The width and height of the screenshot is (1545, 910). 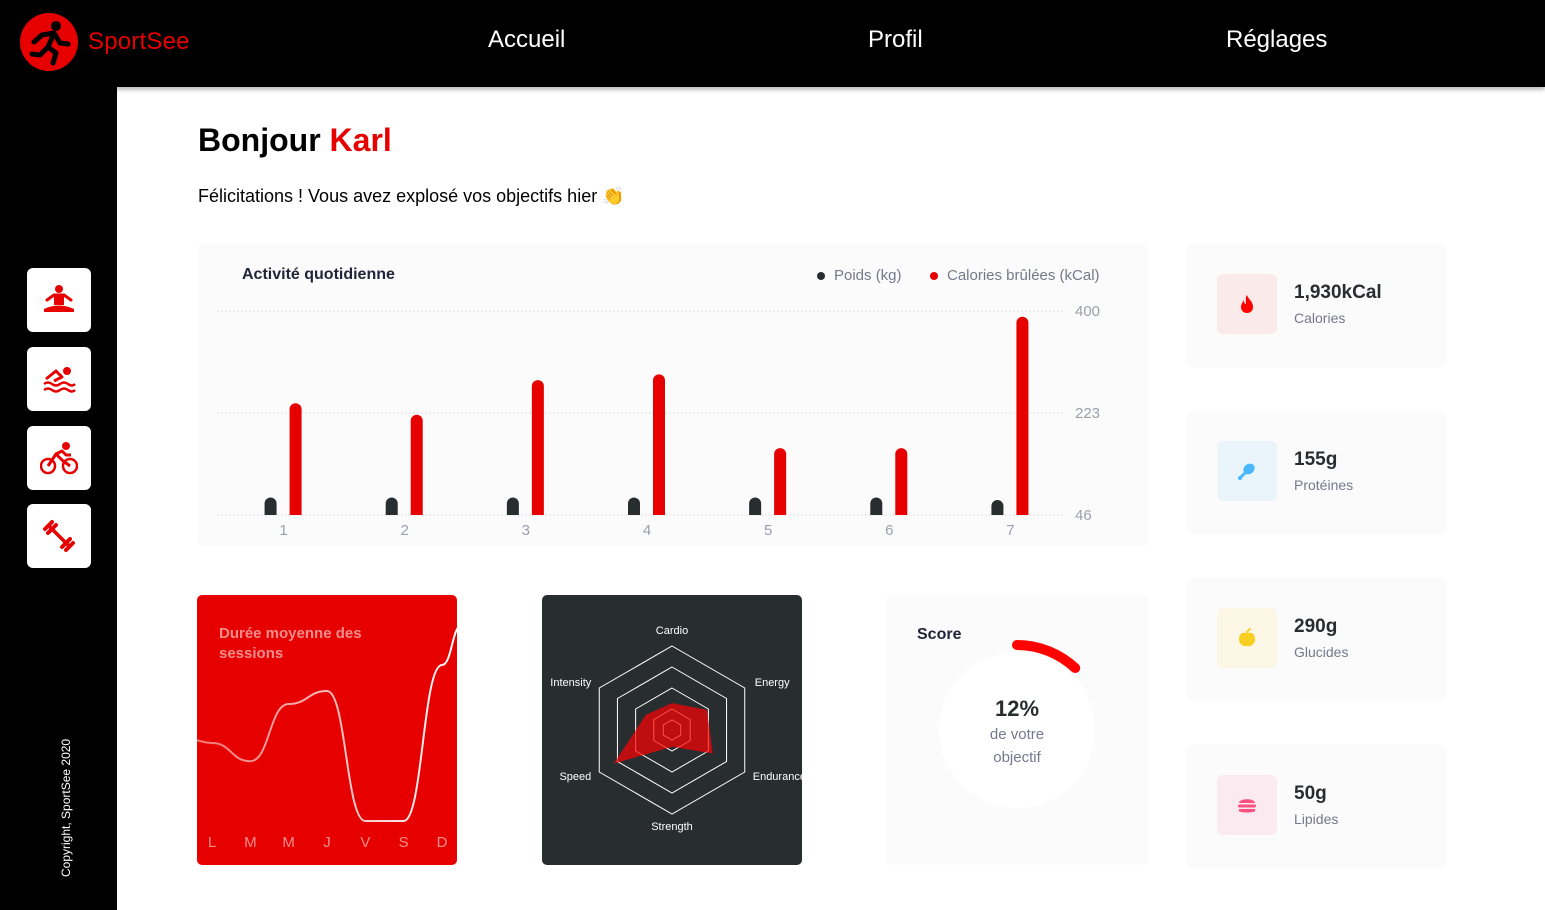 What do you see at coordinates (768, 530) in the screenshot?
I see `x-tick-label: 5` at bounding box center [768, 530].